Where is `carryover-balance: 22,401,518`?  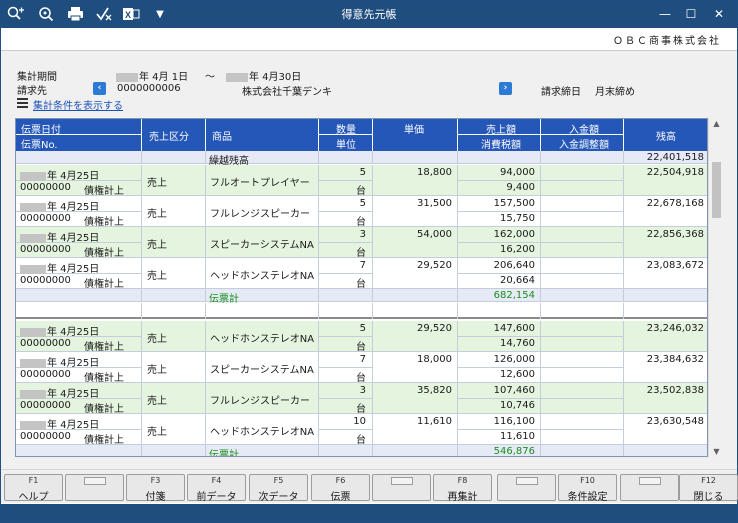
carryover-balance: 22,401,518 is located at coordinates (675, 157).